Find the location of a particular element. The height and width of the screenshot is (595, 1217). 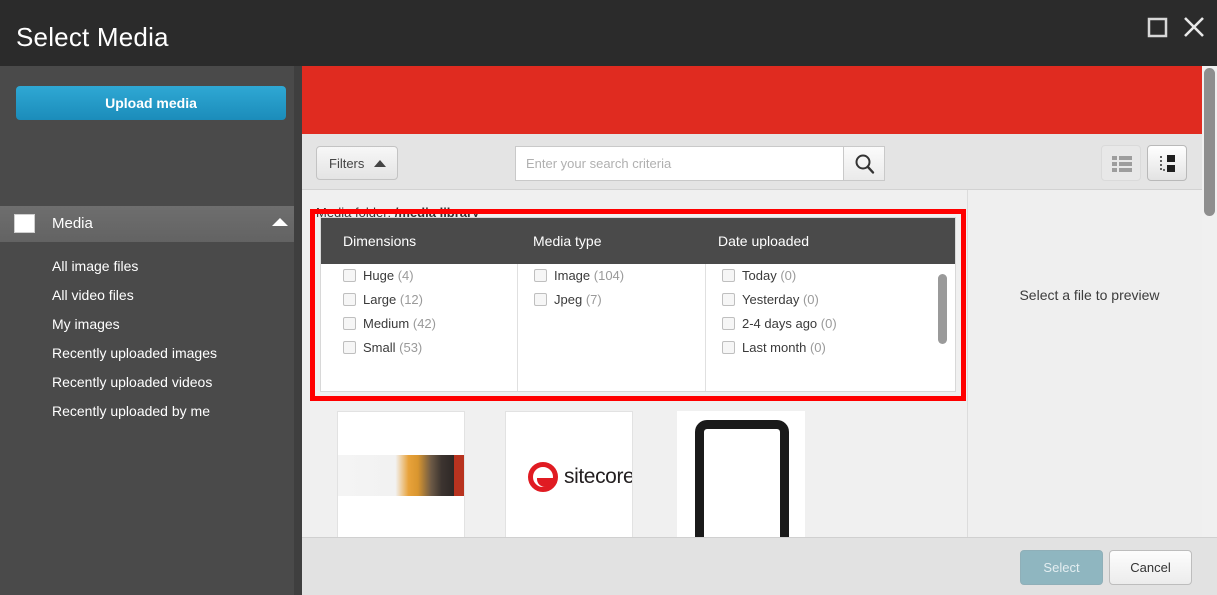

cancel-button: Cancel is located at coordinates (1150, 567).